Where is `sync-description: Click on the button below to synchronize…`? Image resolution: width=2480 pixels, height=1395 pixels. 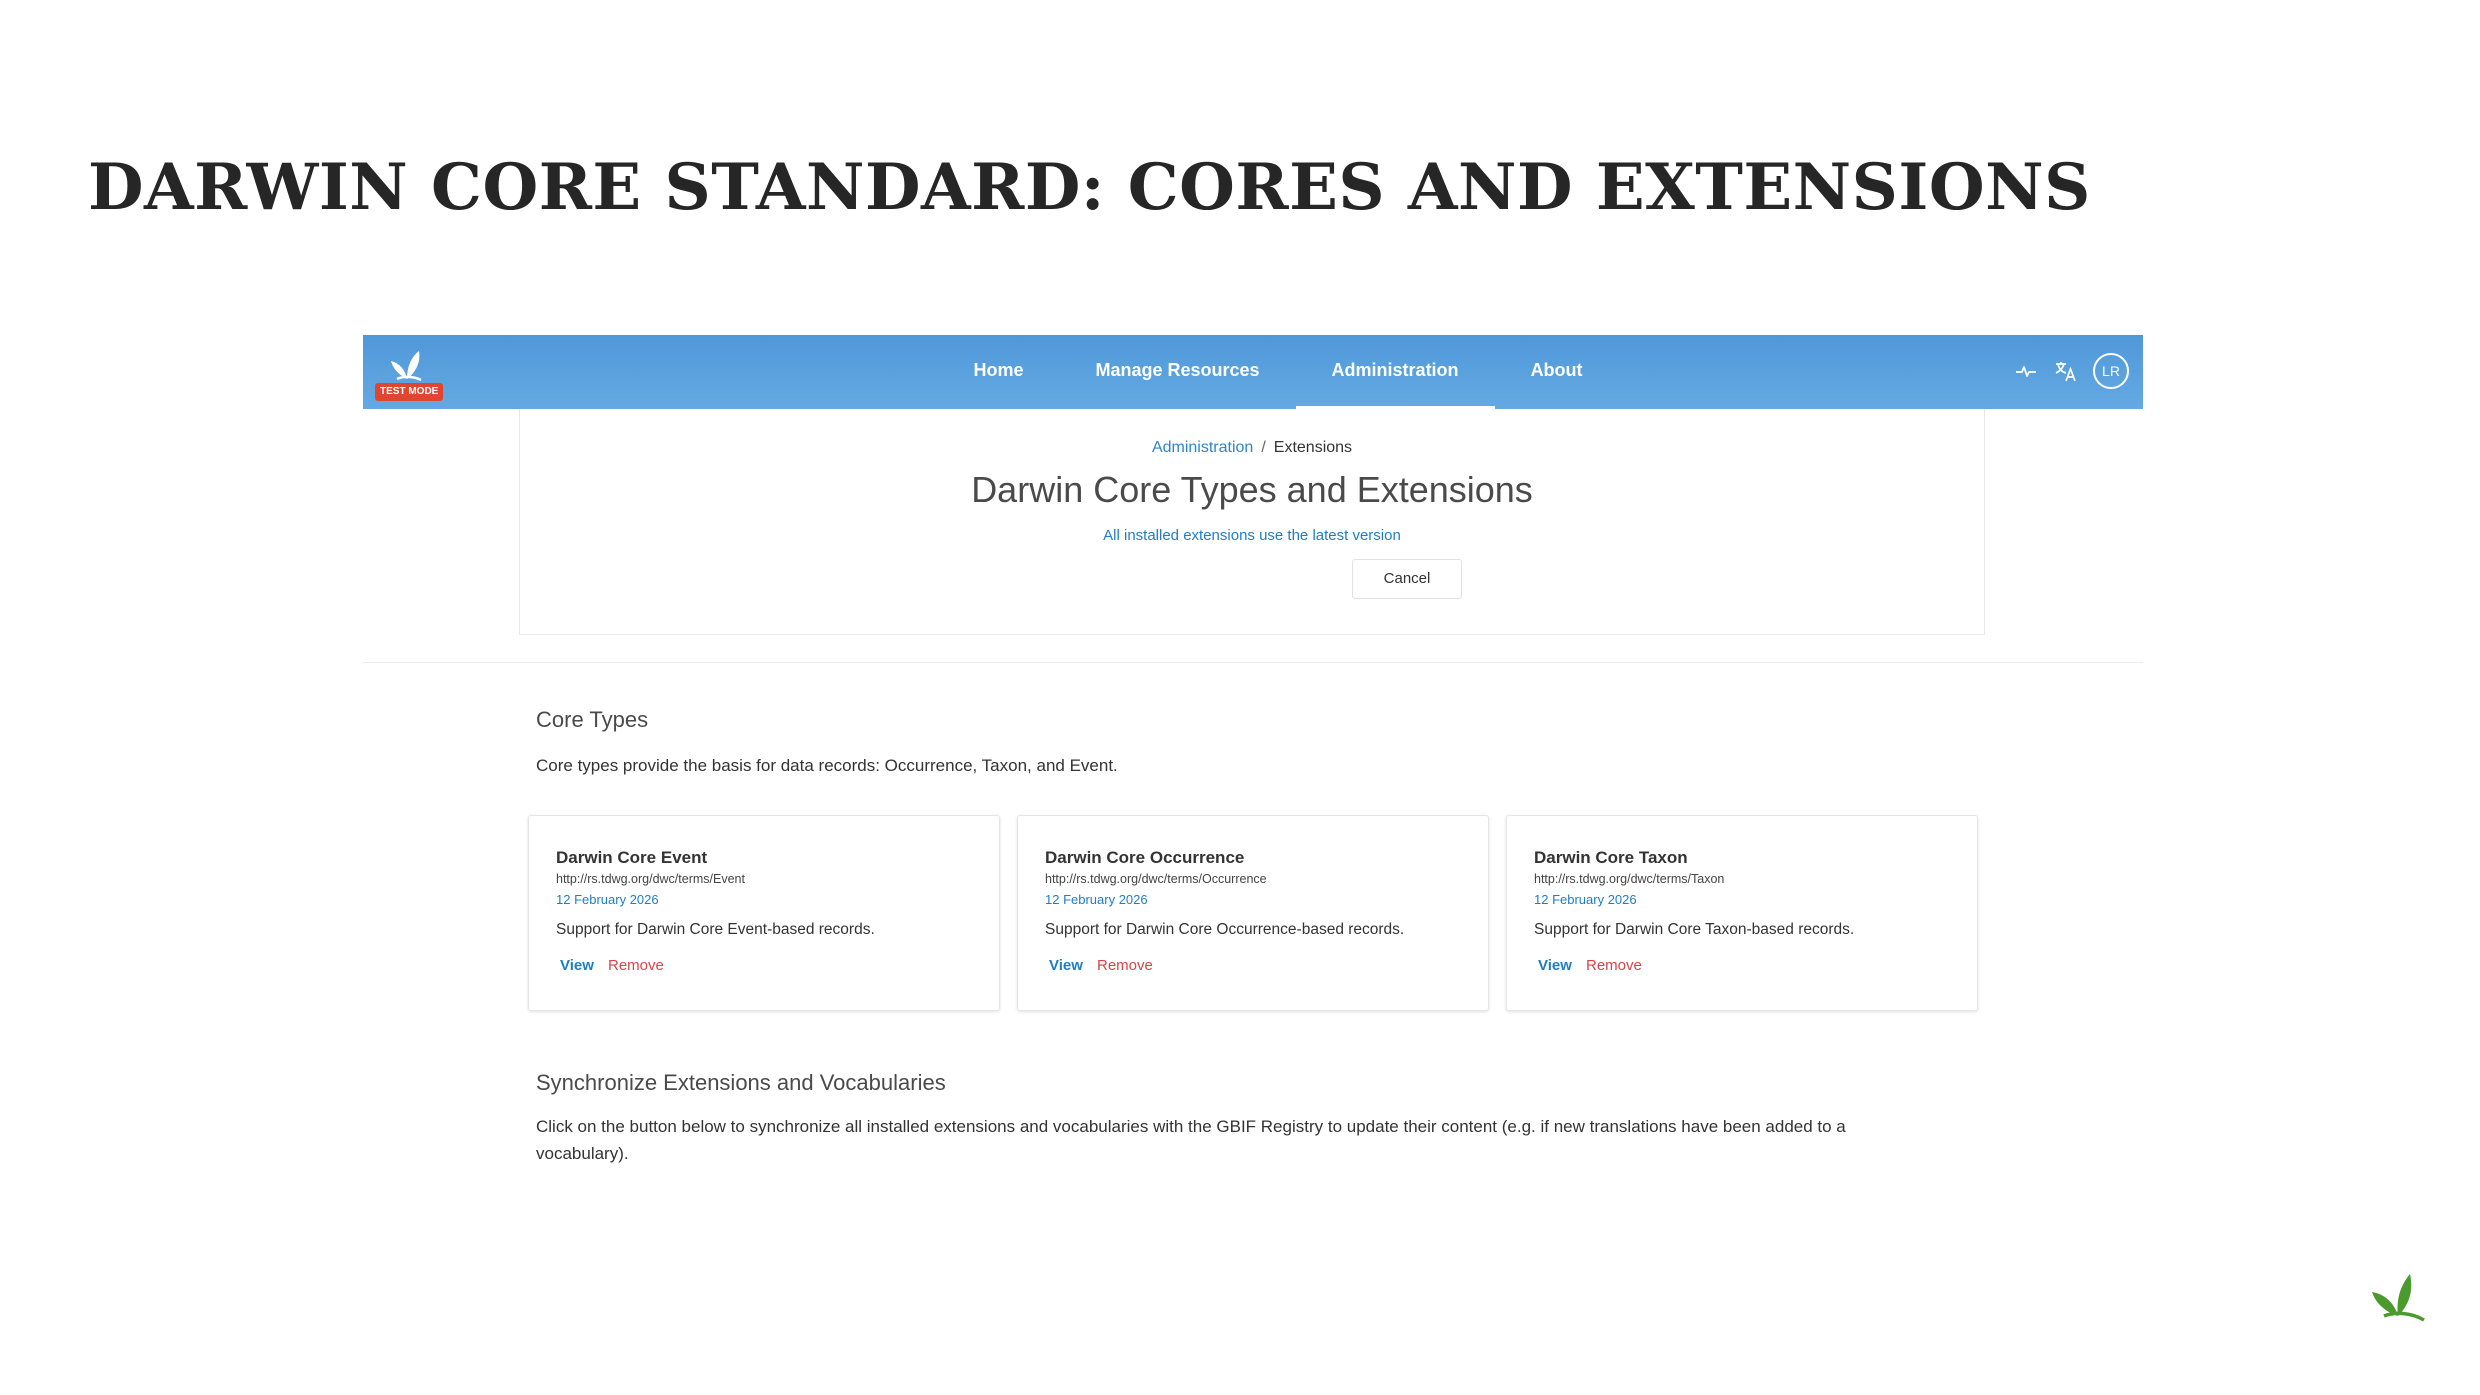
sync-description: Click on the button below to synchronize… is located at coordinates (1191, 1140).